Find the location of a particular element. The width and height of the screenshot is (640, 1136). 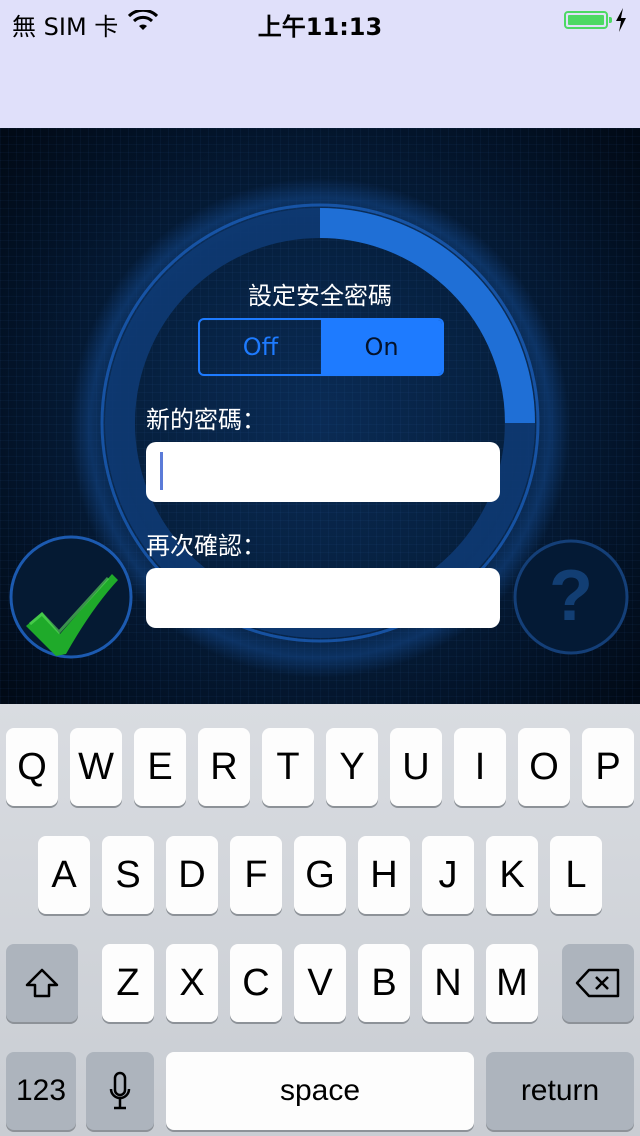

confirm-password-input is located at coordinates (323, 598).